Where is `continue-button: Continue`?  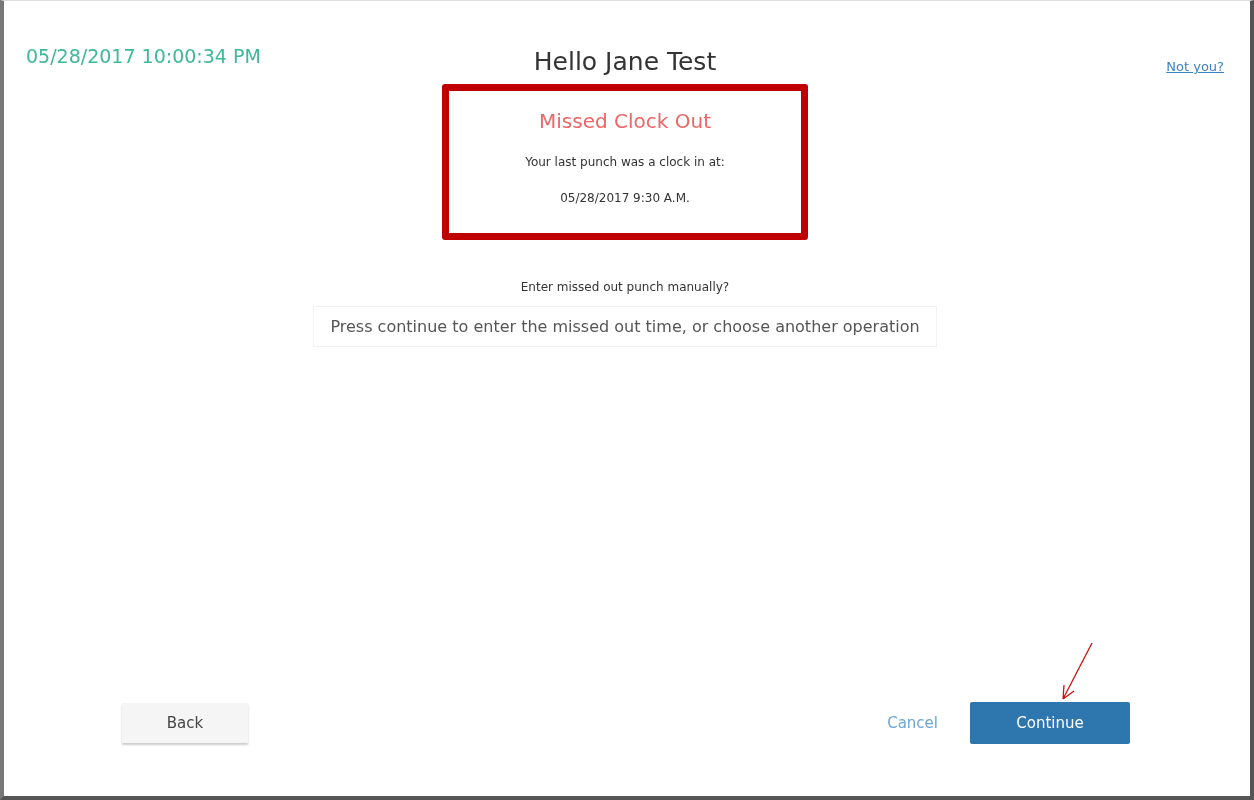 continue-button: Continue is located at coordinates (1050, 723).